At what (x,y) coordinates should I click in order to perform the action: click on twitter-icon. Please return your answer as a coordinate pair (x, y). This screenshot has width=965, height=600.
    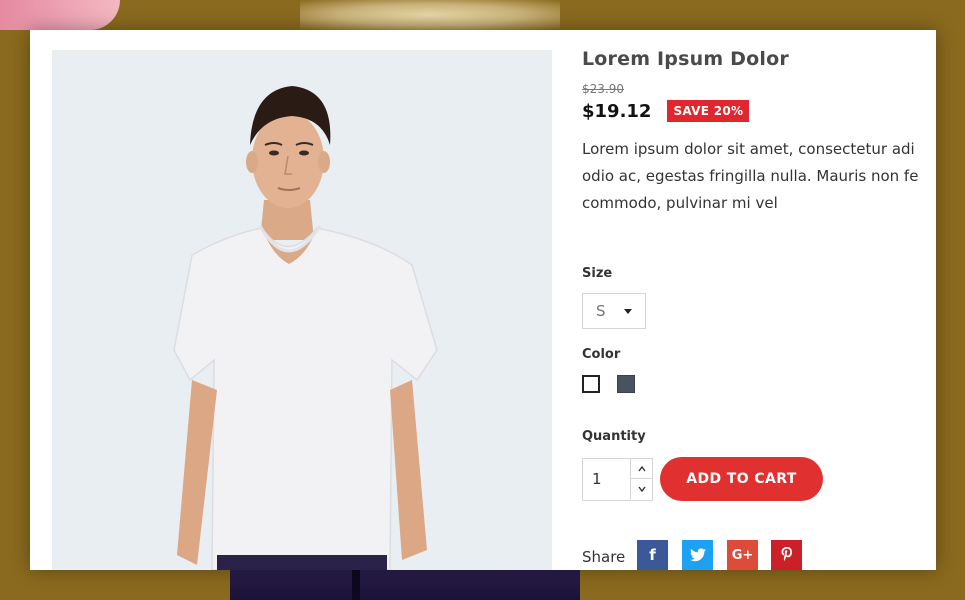
    Looking at the image, I should click on (697, 555).